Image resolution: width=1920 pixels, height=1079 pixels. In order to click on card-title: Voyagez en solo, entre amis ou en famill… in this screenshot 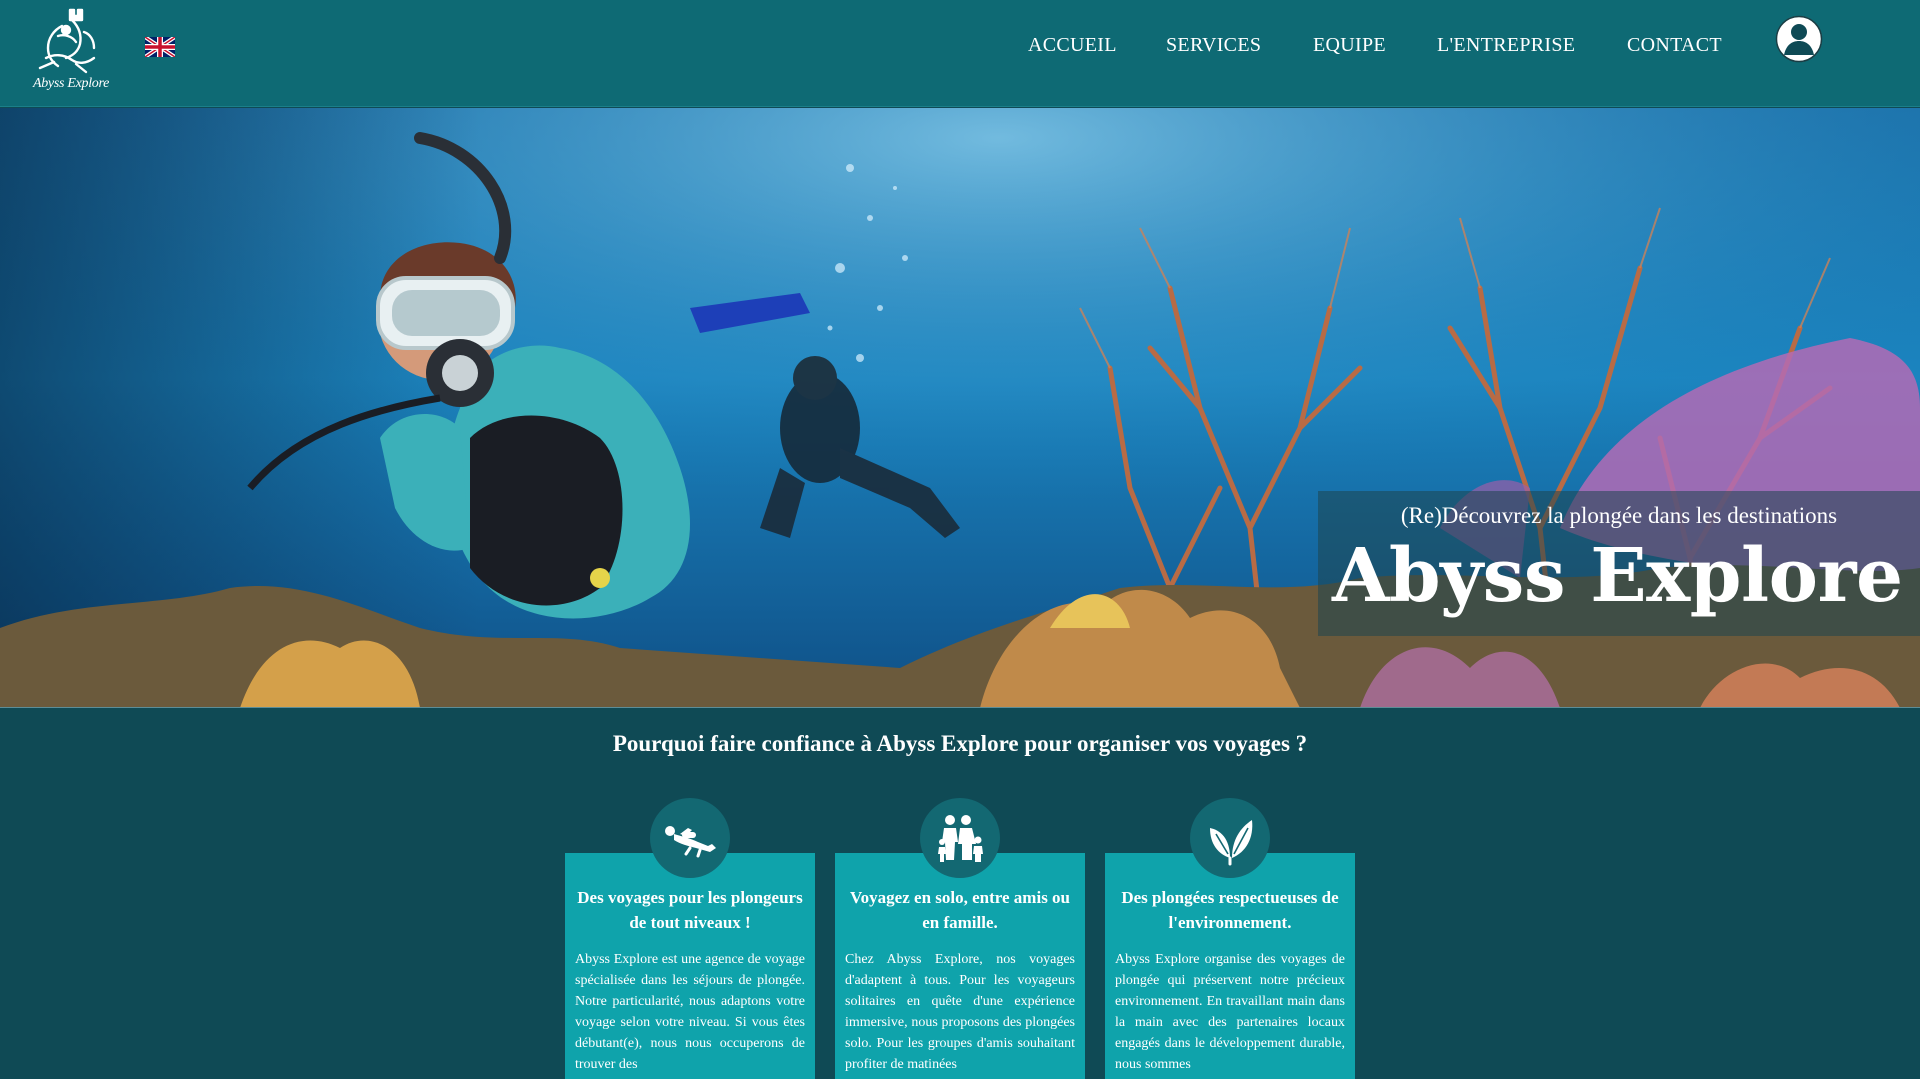, I will do `click(960, 910)`.